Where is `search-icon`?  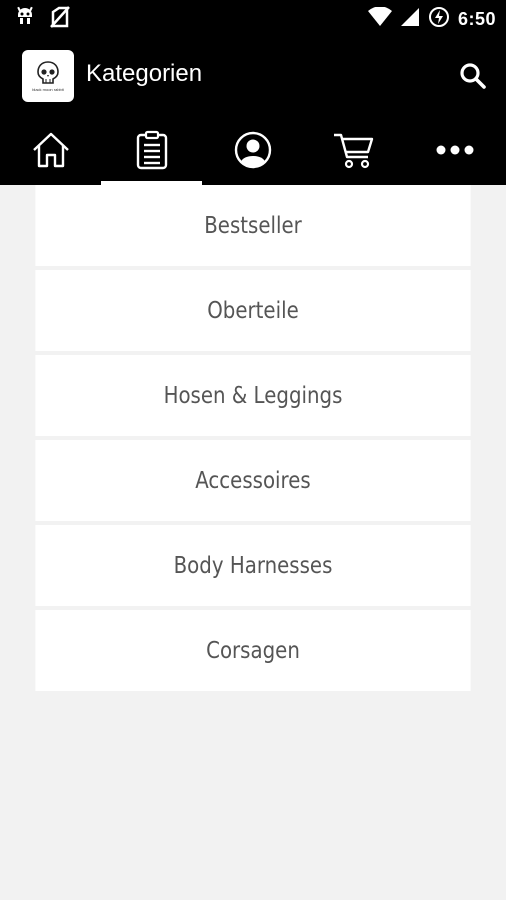 search-icon is located at coordinates (473, 76).